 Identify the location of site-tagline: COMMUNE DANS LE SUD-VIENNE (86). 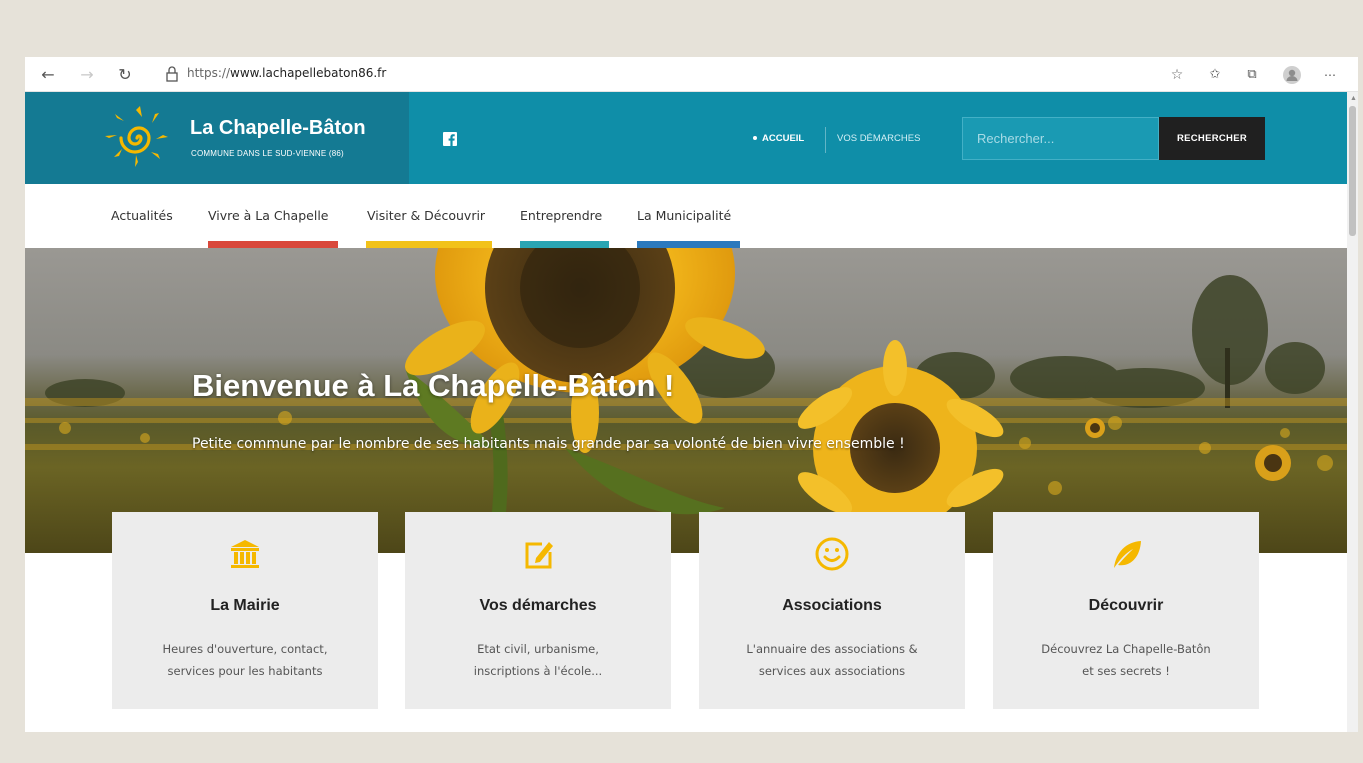
(267, 153).